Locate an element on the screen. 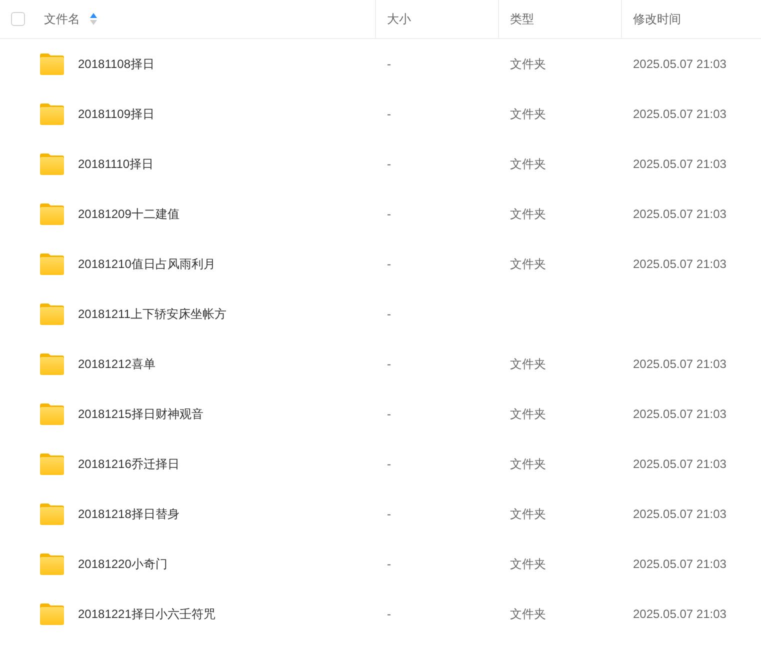 The width and height of the screenshot is (761, 657). sort-icon is located at coordinates (93, 19).